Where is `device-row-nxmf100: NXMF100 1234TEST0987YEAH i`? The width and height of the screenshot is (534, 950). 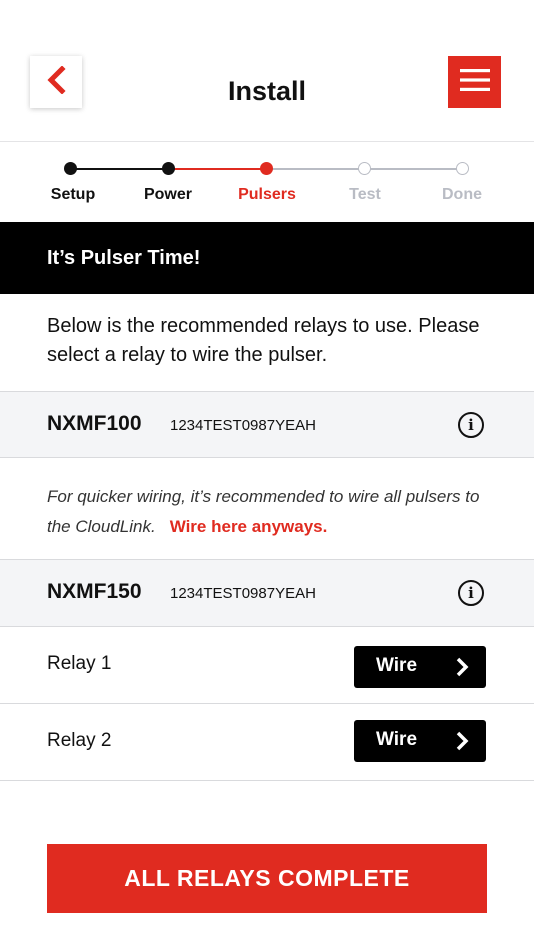 device-row-nxmf100: NXMF100 1234TEST0987YEAH i is located at coordinates (267, 424).